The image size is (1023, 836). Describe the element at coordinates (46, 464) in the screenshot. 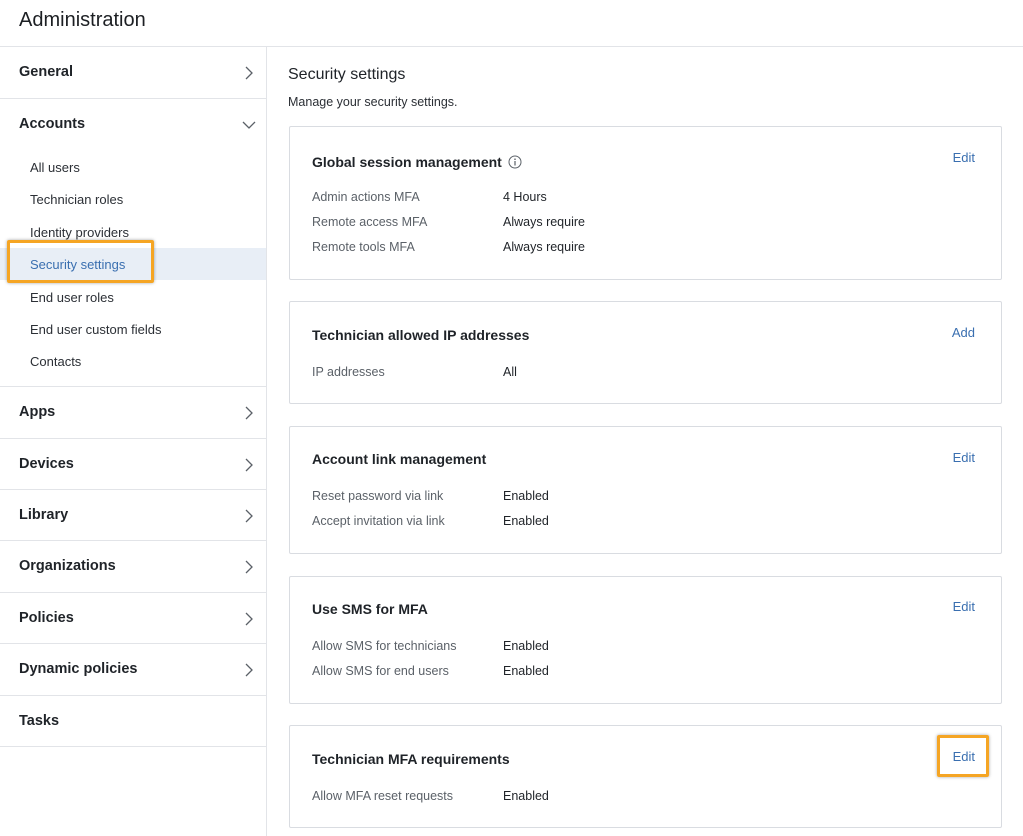

I see `sidebar-item-label: Devices` at that location.